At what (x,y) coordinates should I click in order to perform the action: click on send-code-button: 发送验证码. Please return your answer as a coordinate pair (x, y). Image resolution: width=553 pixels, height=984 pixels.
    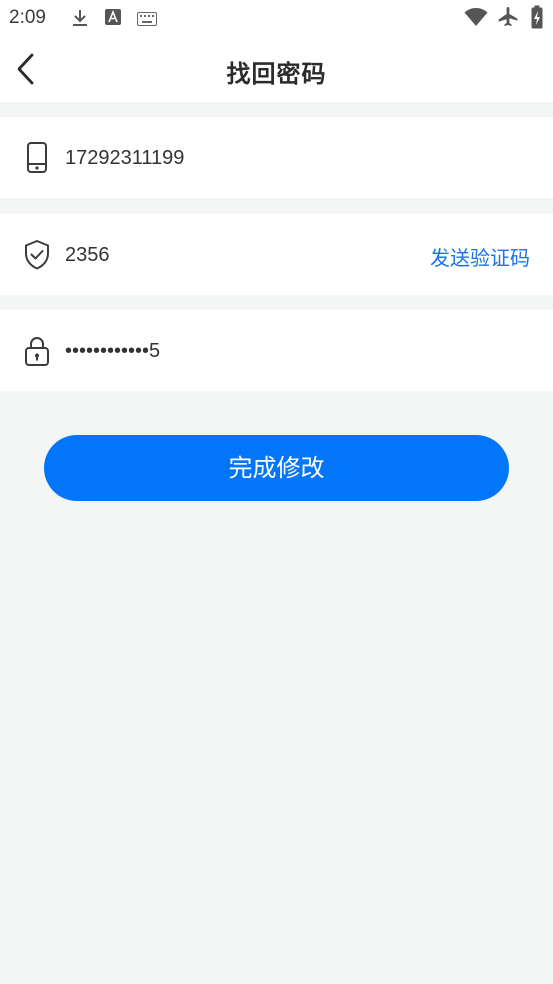
    Looking at the image, I should click on (480, 256).